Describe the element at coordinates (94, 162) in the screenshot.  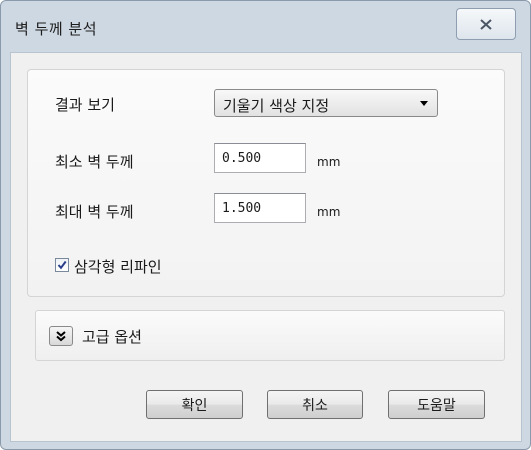
I see `min-thickness-label: 최소 벽 두께` at that location.